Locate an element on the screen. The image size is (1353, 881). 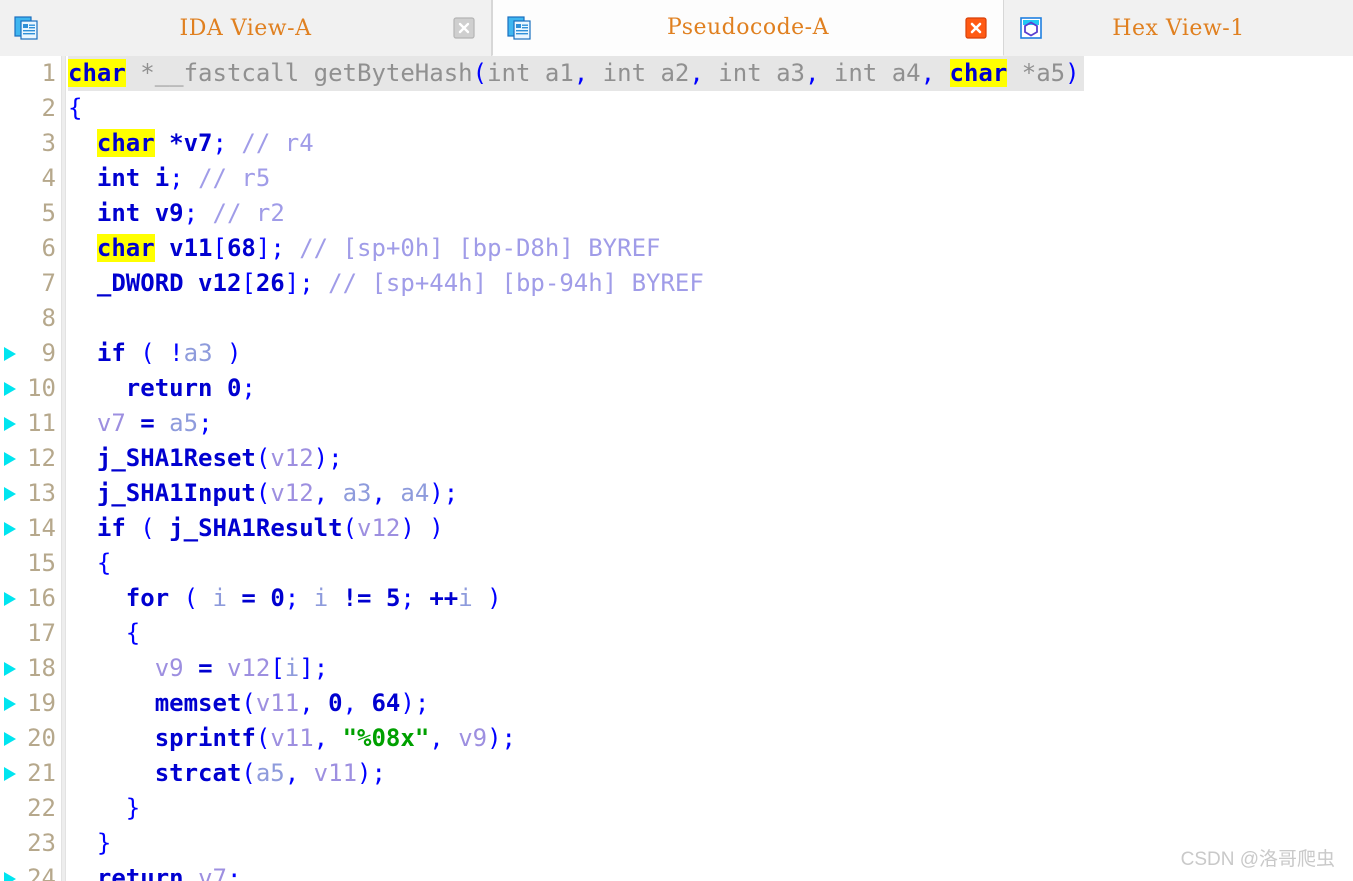
code-token: int a4 is located at coordinates (870, 73).